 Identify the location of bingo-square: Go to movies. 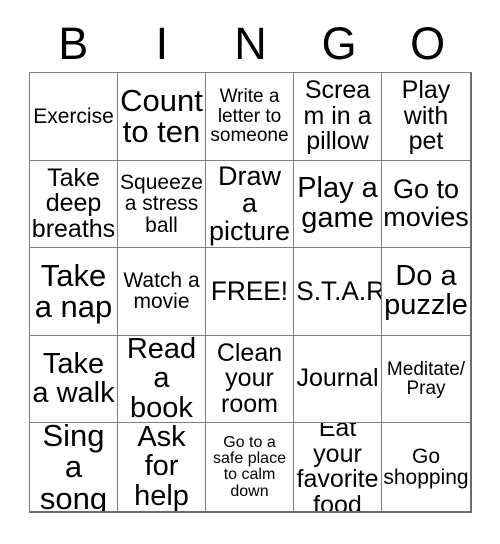
(426, 204).